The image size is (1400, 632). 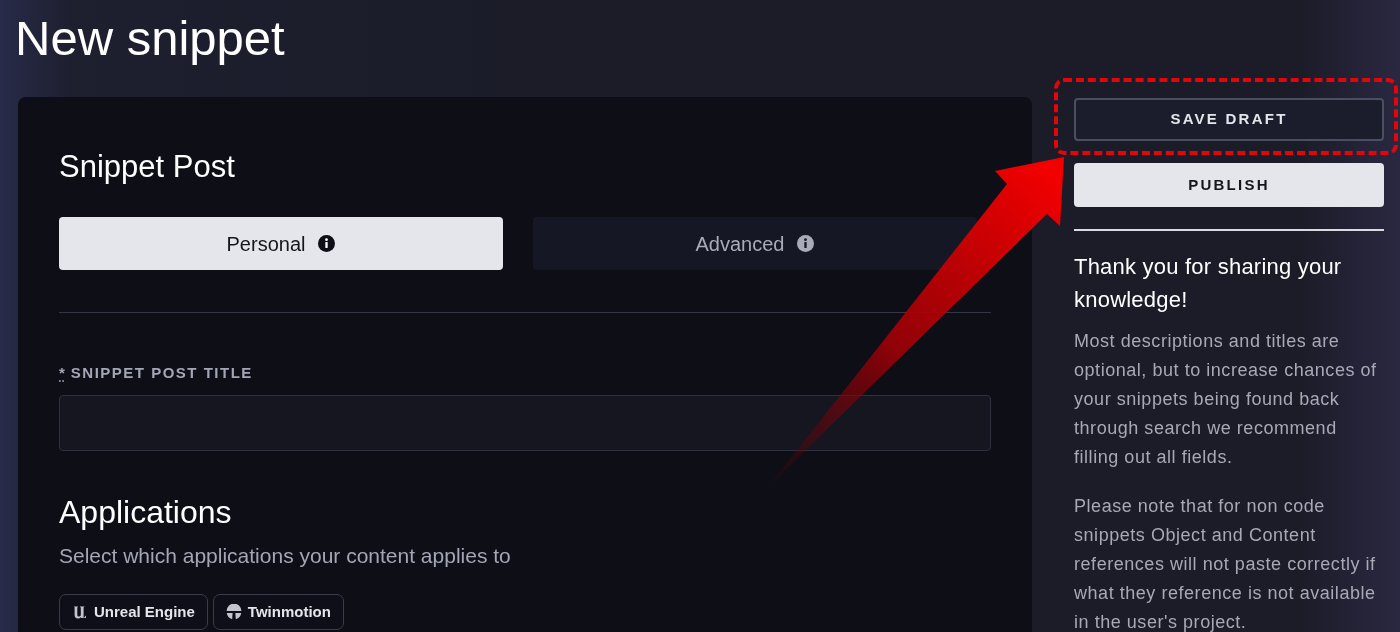 I want to click on application-chip: Twinmotion, so click(x=278, y=612).